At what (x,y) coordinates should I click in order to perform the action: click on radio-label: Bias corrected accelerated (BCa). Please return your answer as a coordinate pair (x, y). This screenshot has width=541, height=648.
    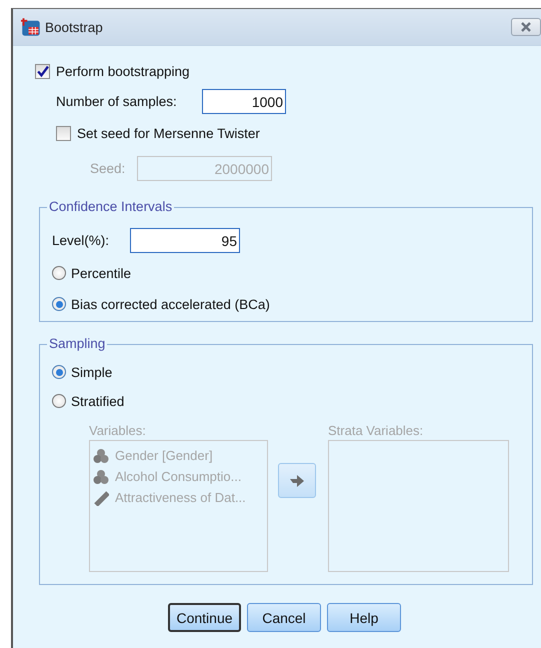
    Looking at the image, I should click on (170, 304).